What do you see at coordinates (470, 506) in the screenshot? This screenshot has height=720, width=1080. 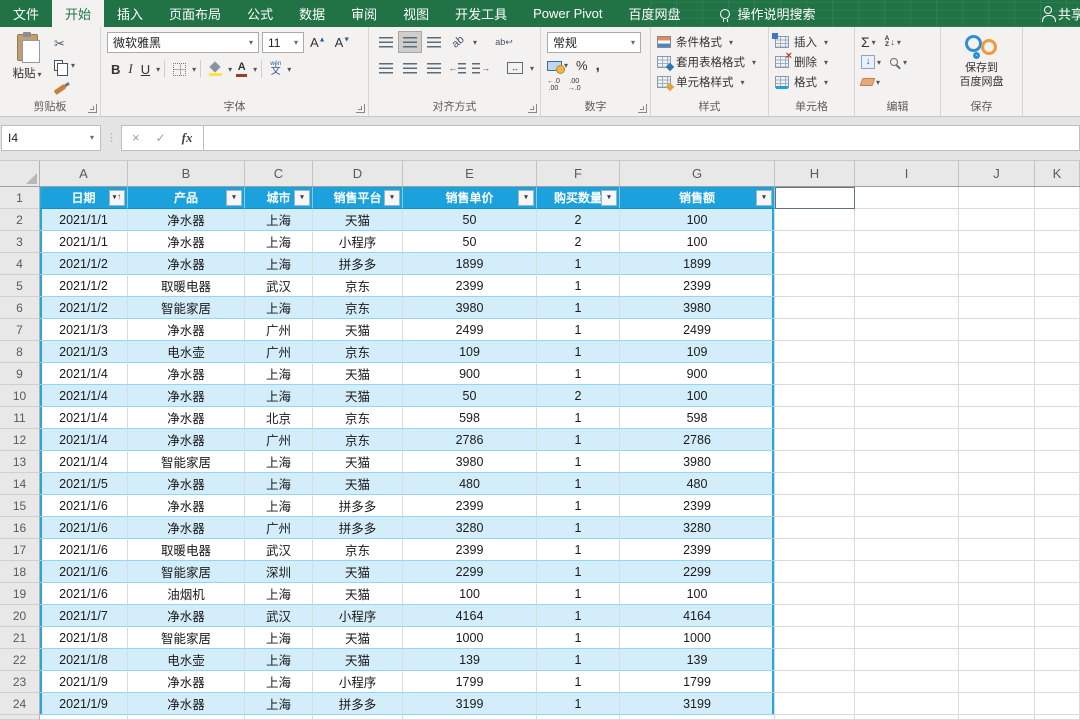 I see `cell: 2399` at bounding box center [470, 506].